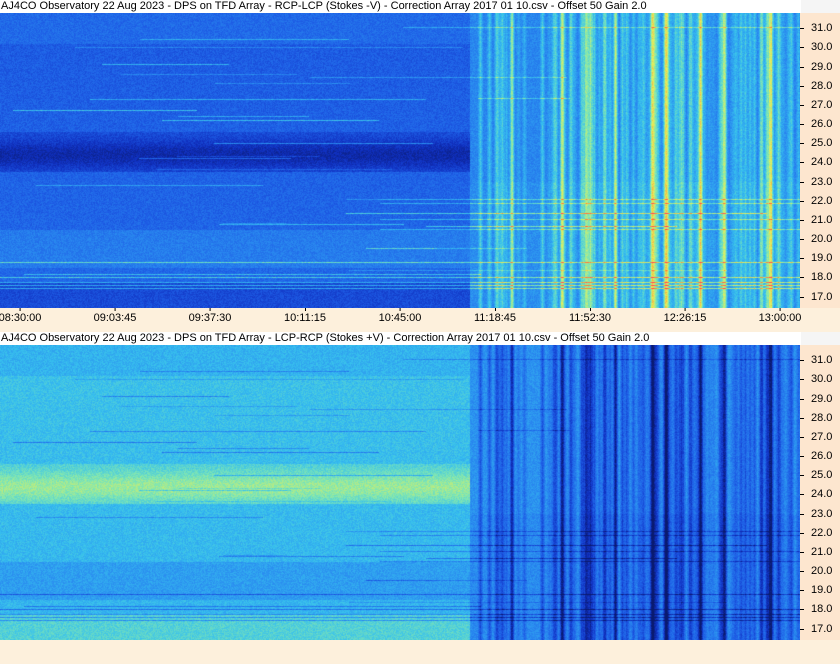 This screenshot has width=840, height=664. What do you see at coordinates (20, 316) in the screenshot?
I see `time-tick-label: 08:30:00` at bounding box center [20, 316].